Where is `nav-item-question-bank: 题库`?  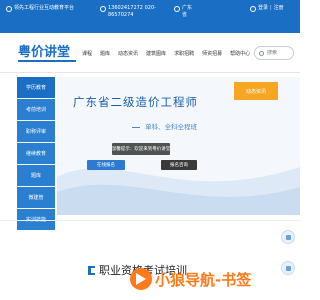
nav-item-question-bank: 题库 is located at coordinates (105, 53).